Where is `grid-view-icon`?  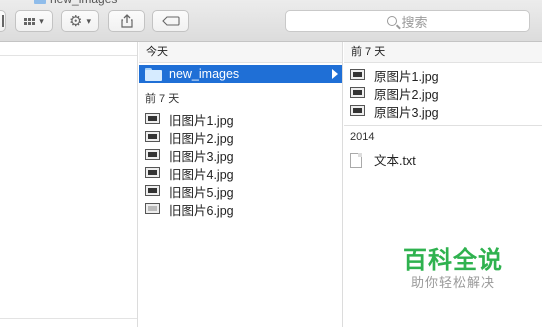
grid-view-icon is located at coordinates (30, 21).